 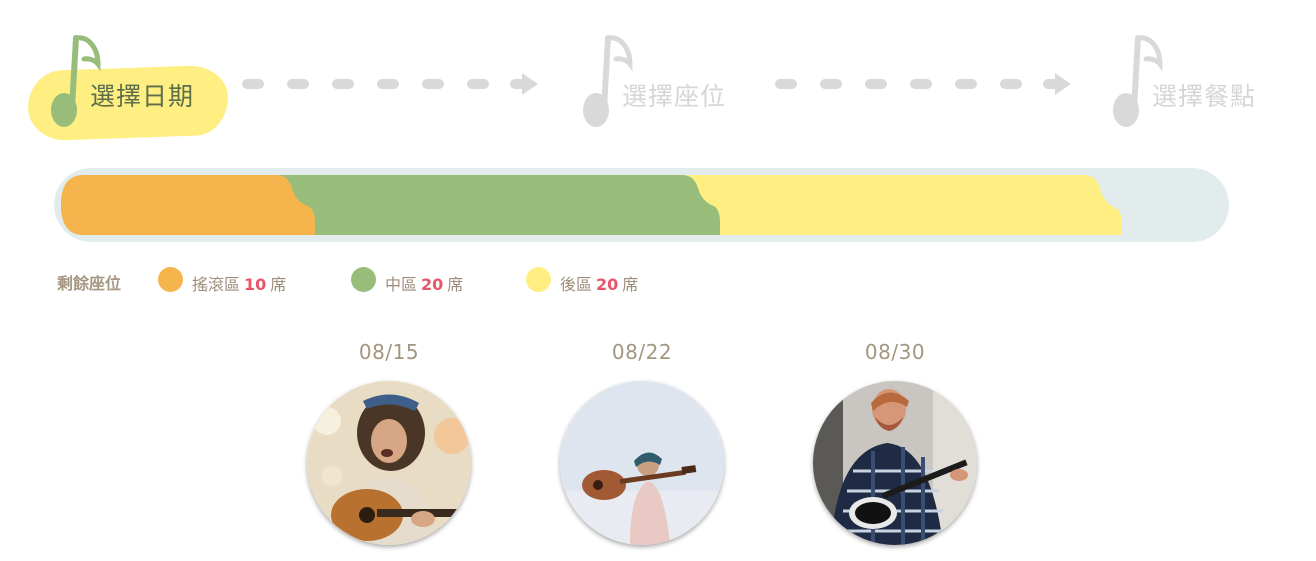 I want to click on middle-zone-dot, so click(x=363, y=279).